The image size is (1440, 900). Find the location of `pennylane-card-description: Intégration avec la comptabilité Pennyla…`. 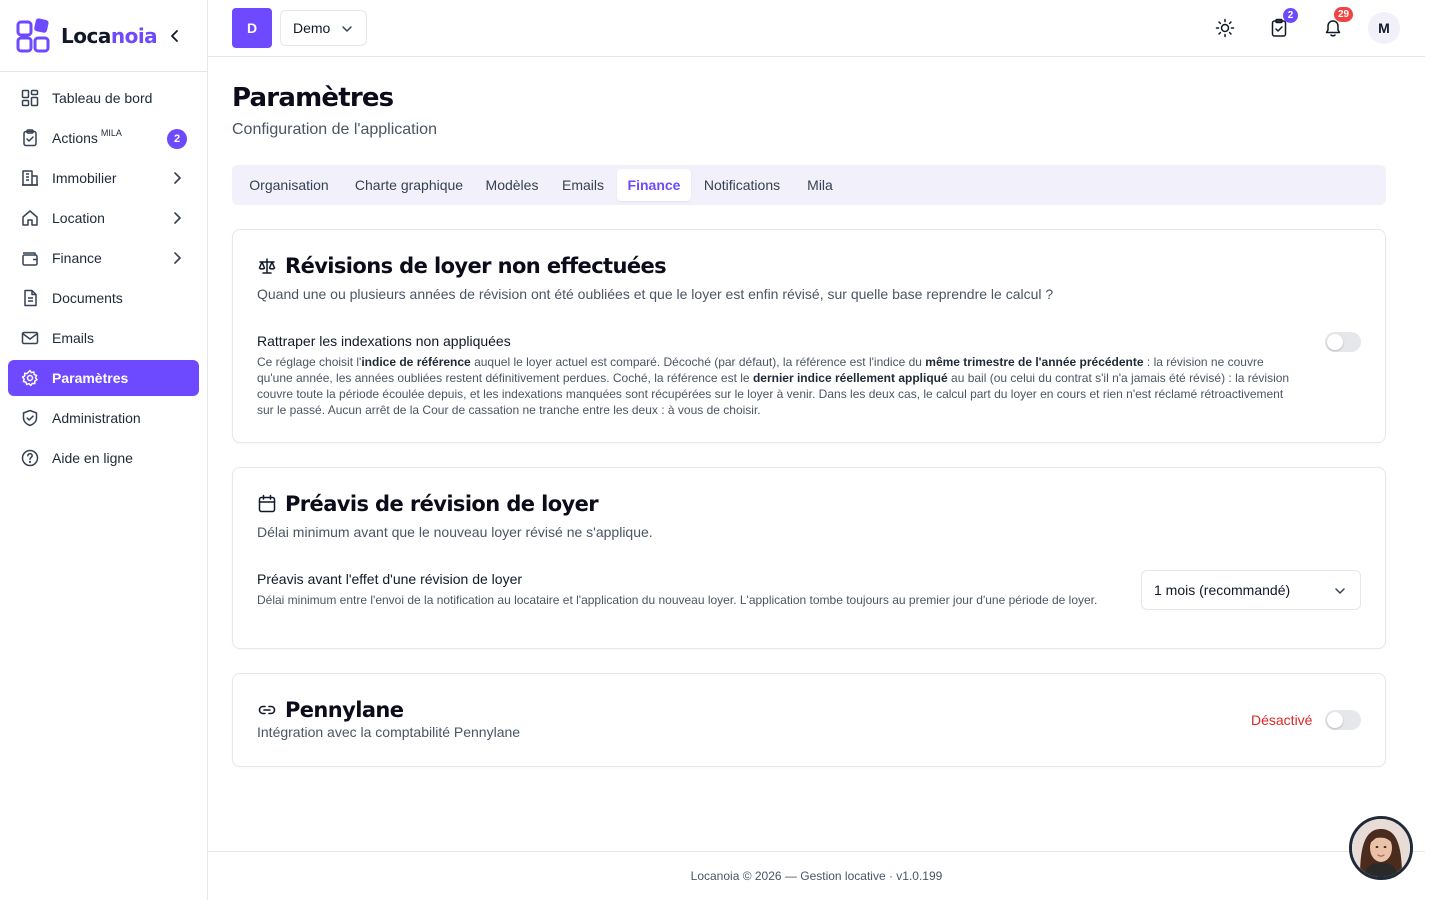

pennylane-card-description: Intégration avec la comptabilité Pennyla… is located at coordinates (389, 732).